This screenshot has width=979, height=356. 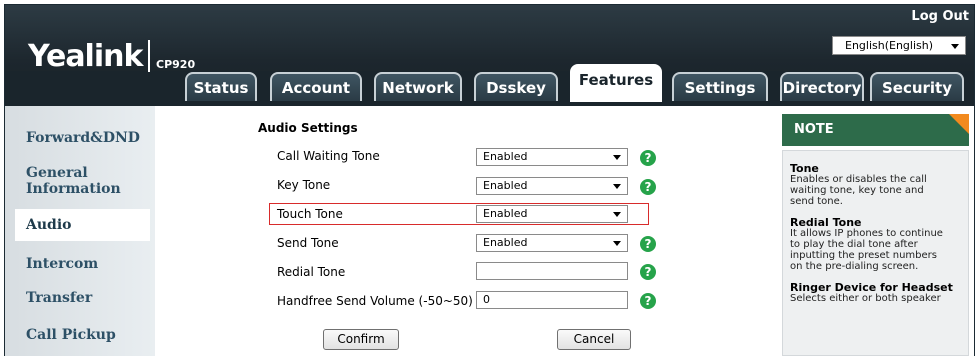 I want to click on sidebar-item-transfer: Transfer, so click(x=75, y=298).